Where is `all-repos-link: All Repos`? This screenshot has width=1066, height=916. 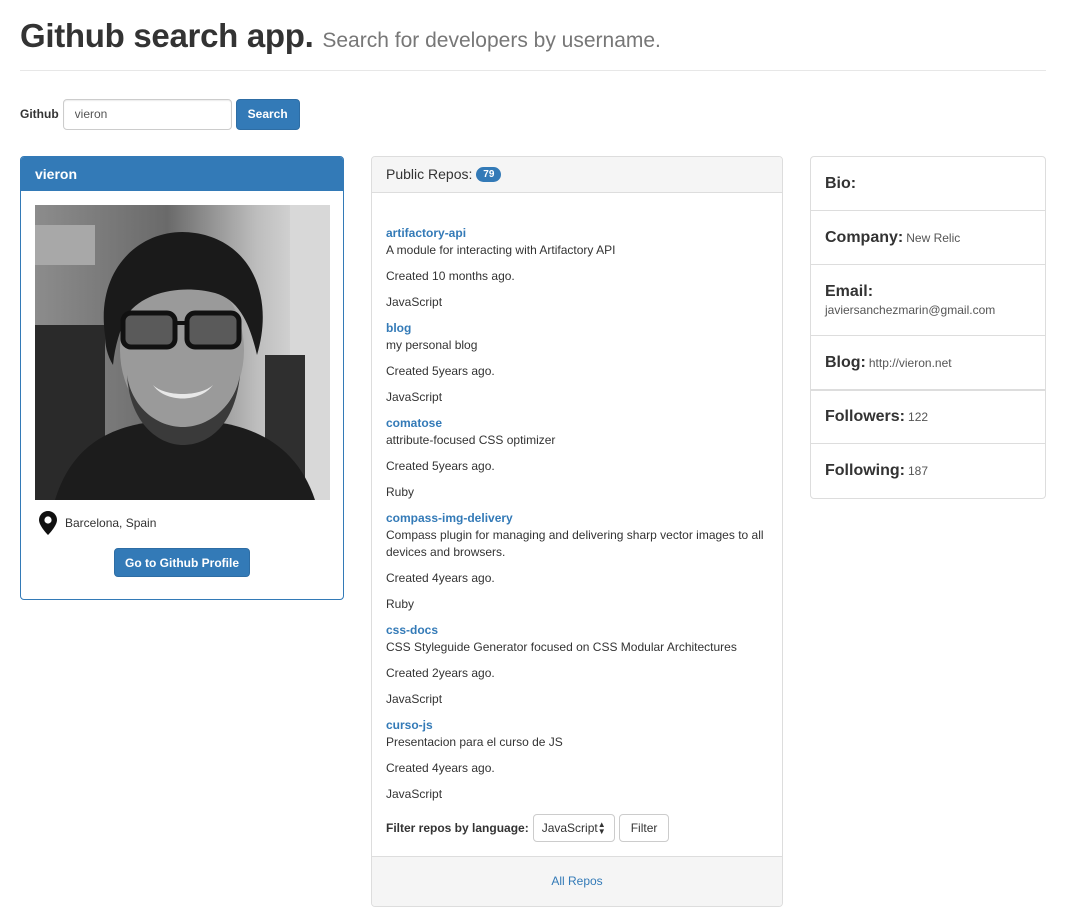
all-repos-link: All Repos is located at coordinates (576, 881).